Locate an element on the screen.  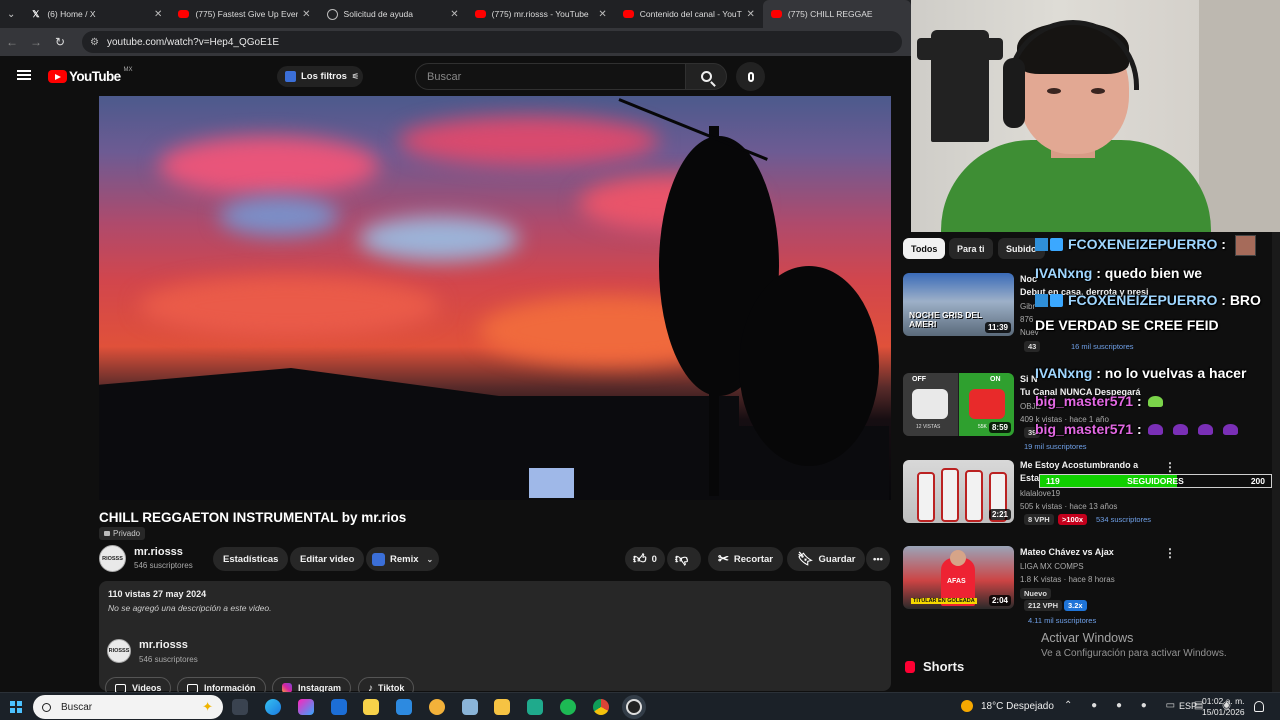
store-icon is located at coordinates (371, 707).